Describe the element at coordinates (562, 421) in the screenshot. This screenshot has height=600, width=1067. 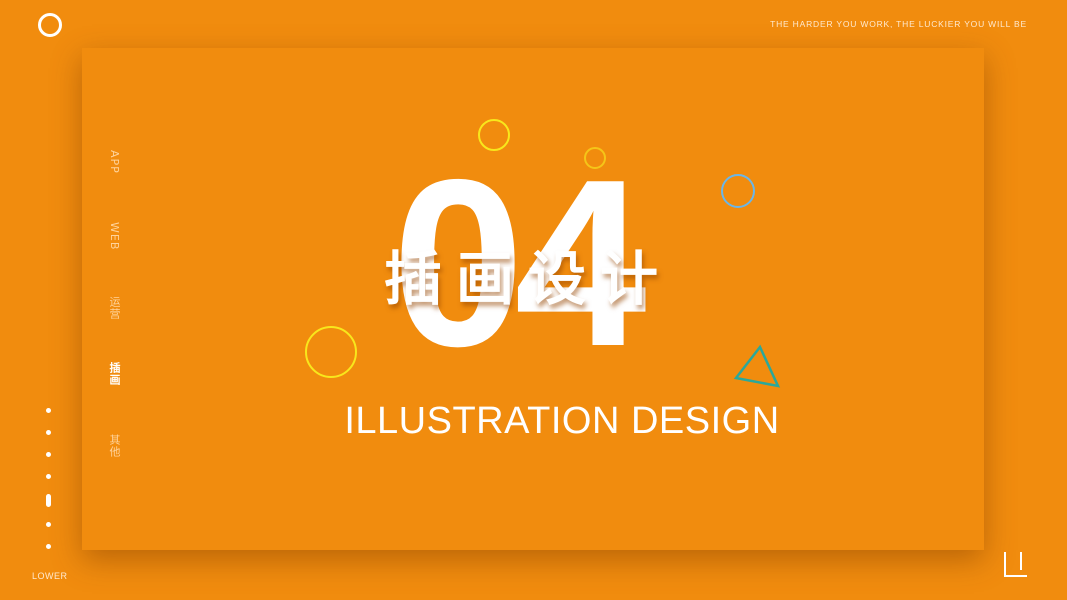
I see `title-en: ILLUSTRATION DESIGN` at that location.